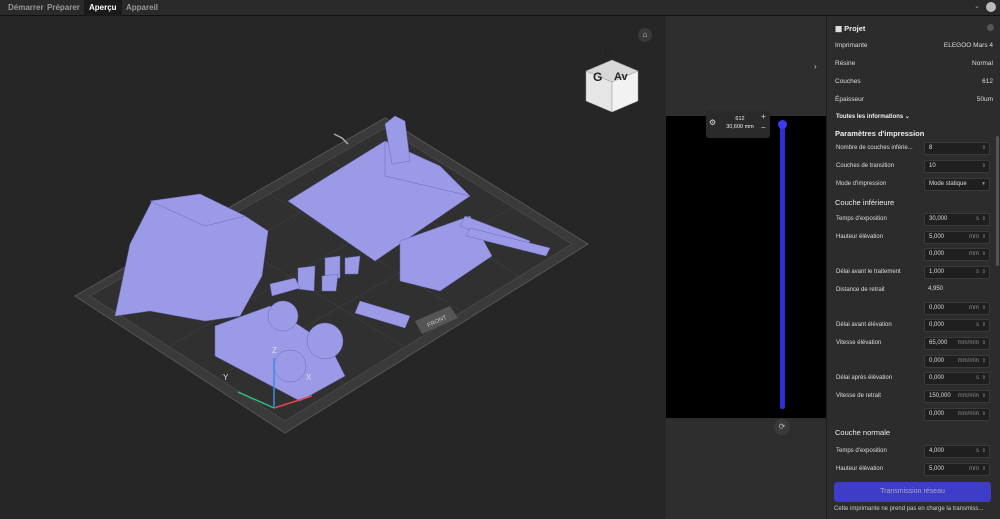  What do you see at coordinates (782, 427) in the screenshot?
I see `sync-icon: ⟳` at bounding box center [782, 427].